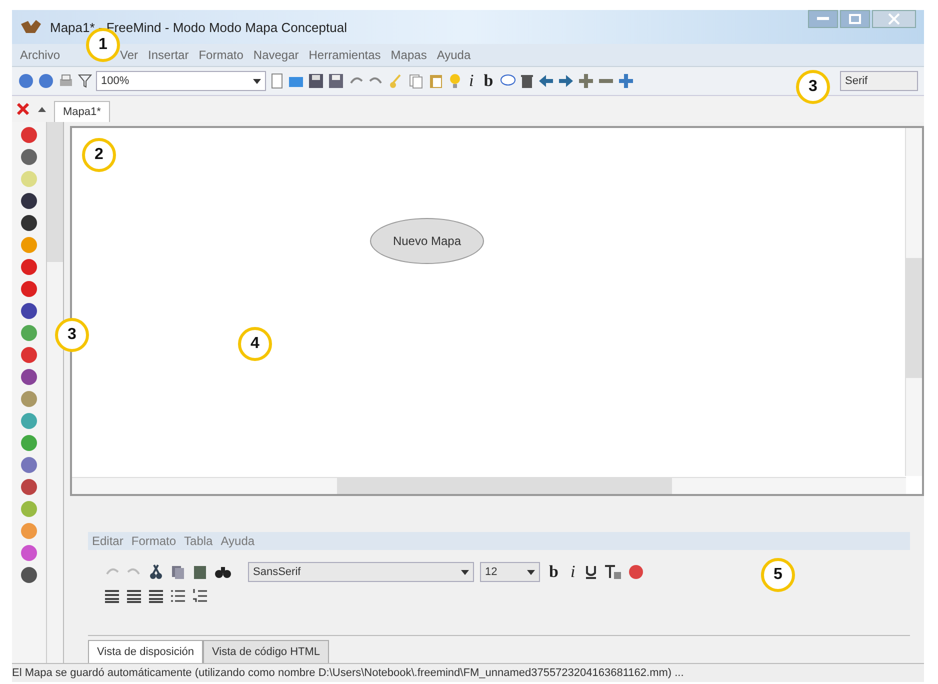 This screenshot has width=938, height=684. Describe the element at coordinates (66, 81) in the screenshot. I see `printer-icon` at that location.